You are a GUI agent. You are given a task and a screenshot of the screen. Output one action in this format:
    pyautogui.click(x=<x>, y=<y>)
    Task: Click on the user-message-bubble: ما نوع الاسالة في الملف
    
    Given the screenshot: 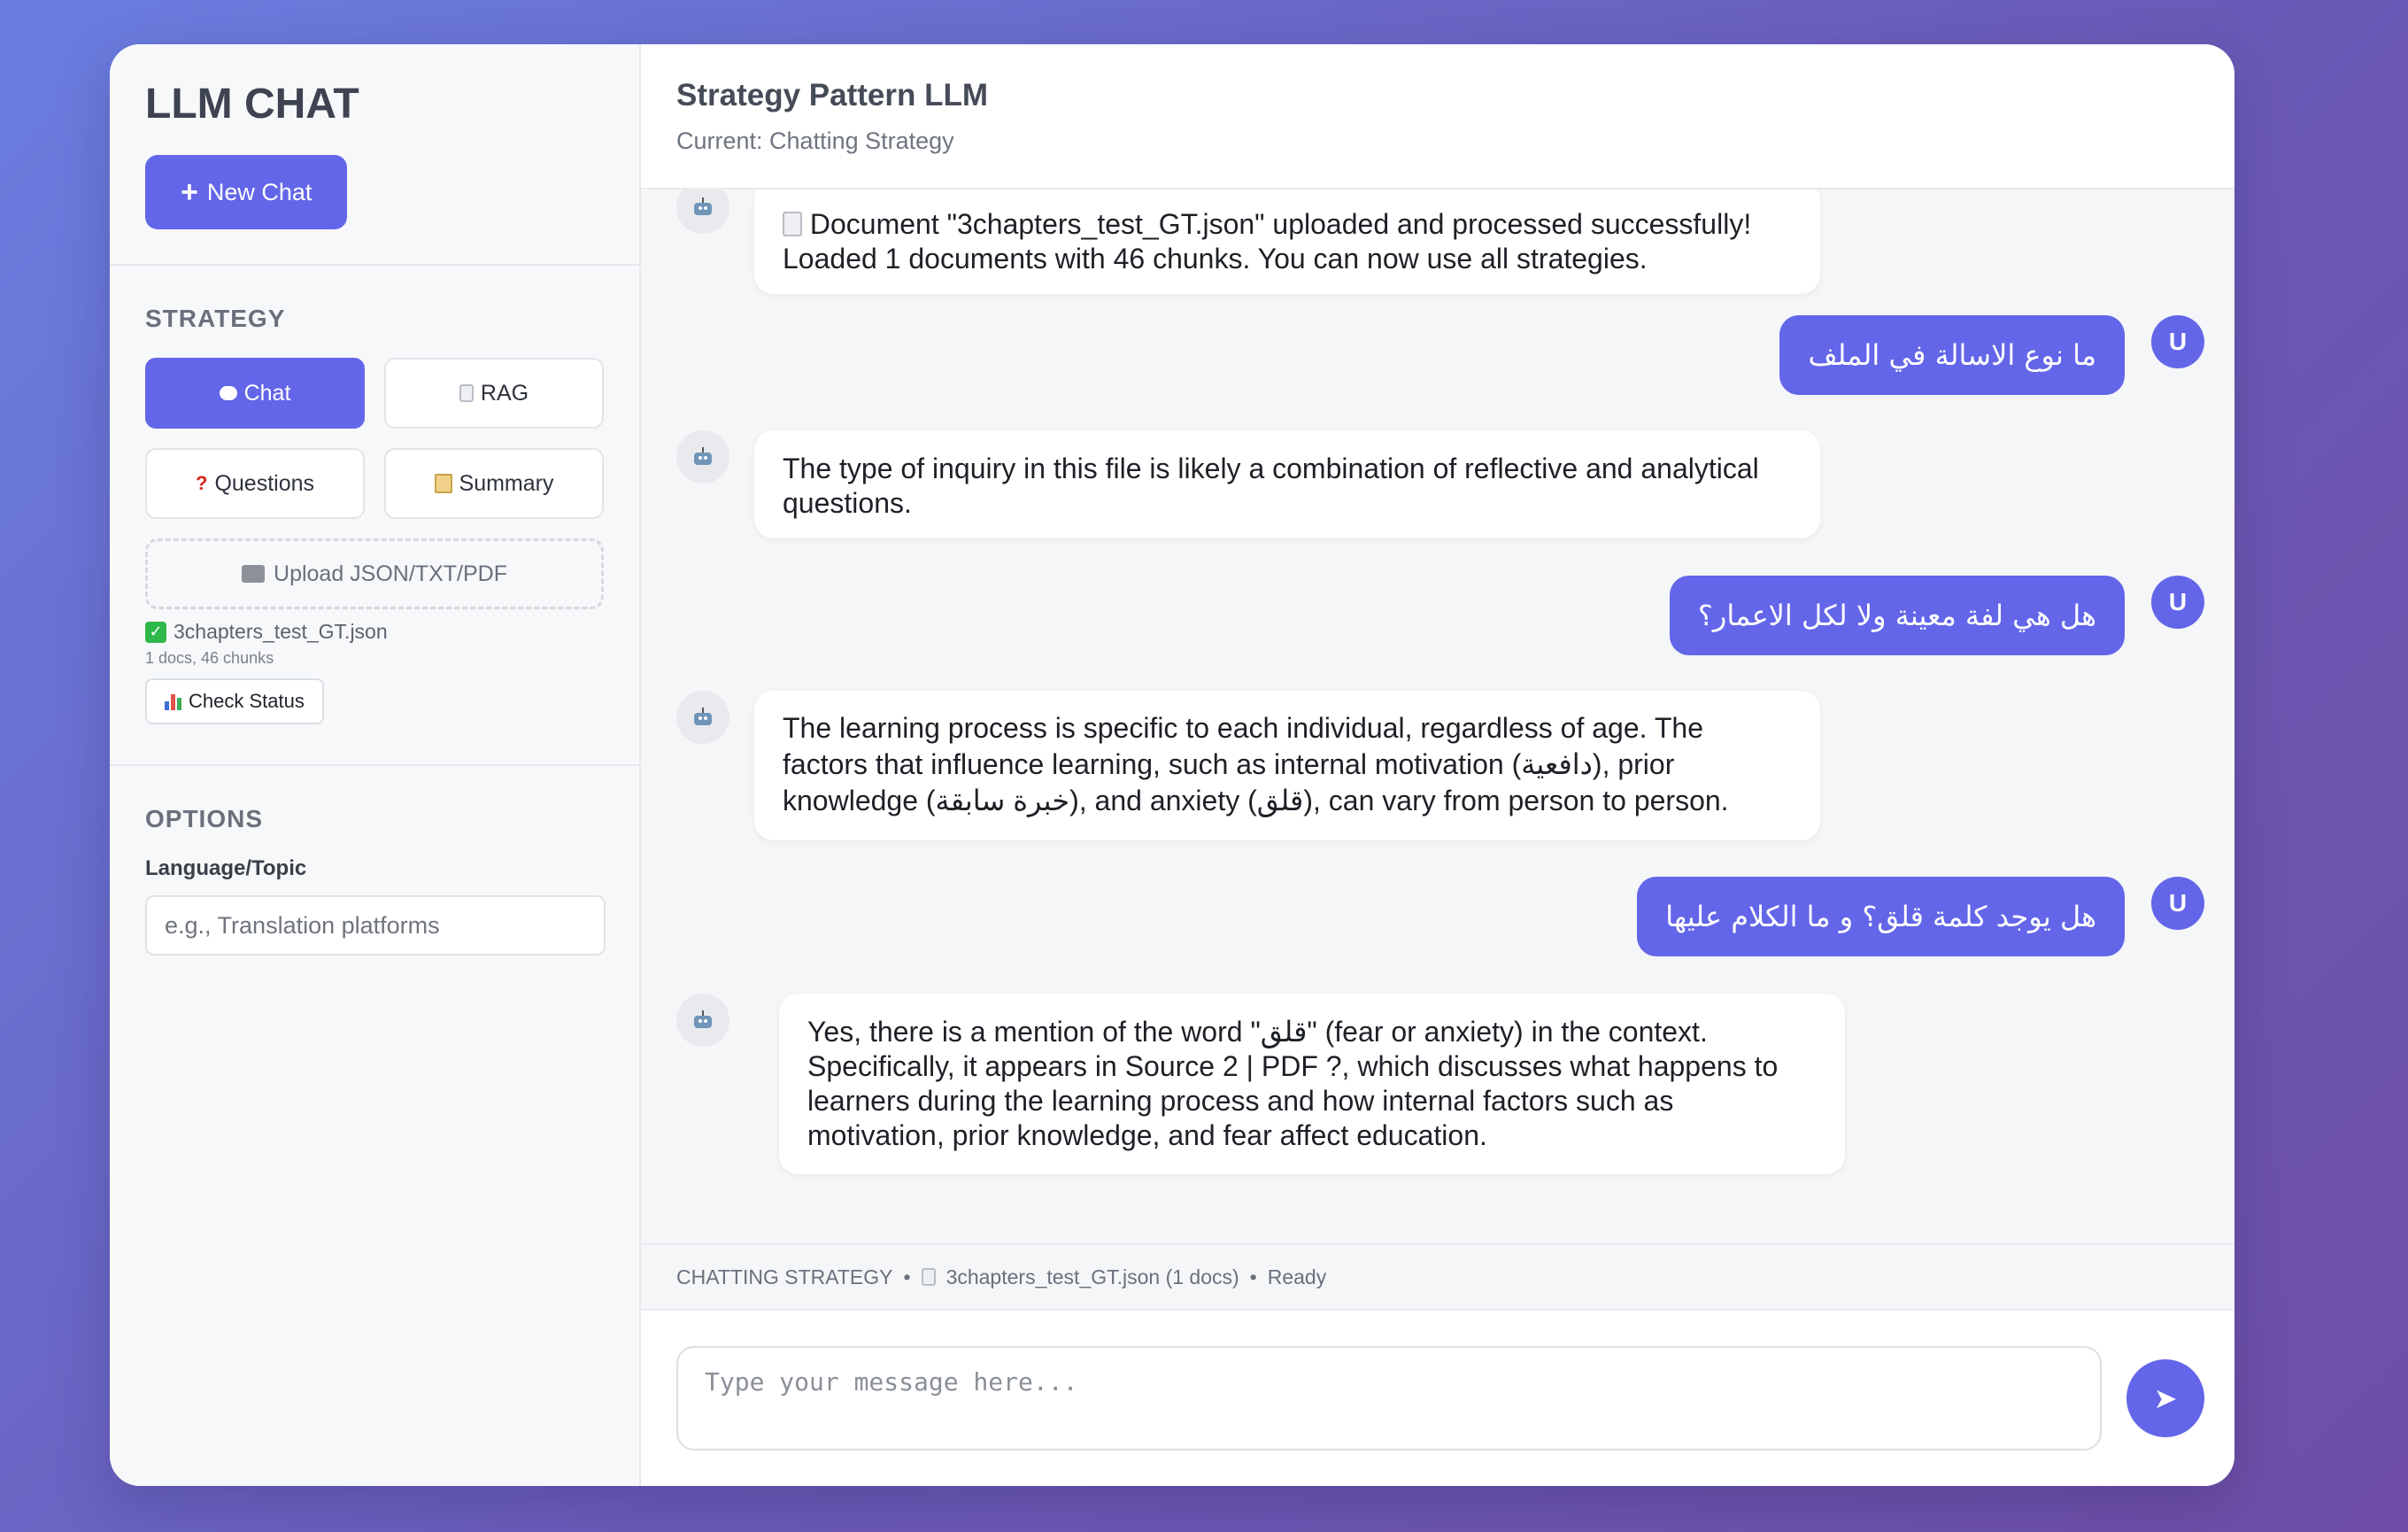 What is the action you would take?
    pyautogui.click(x=1952, y=355)
    